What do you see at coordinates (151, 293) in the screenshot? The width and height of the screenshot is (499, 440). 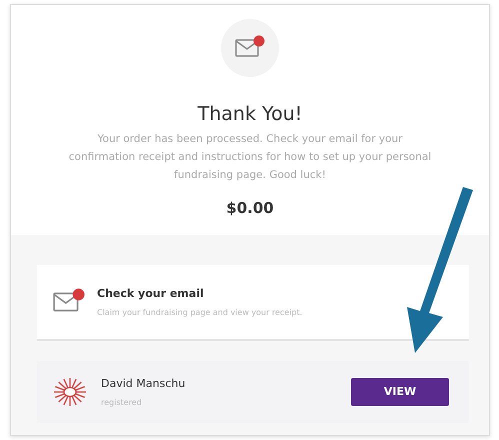 I see `email-card-title: Check your email` at bounding box center [151, 293].